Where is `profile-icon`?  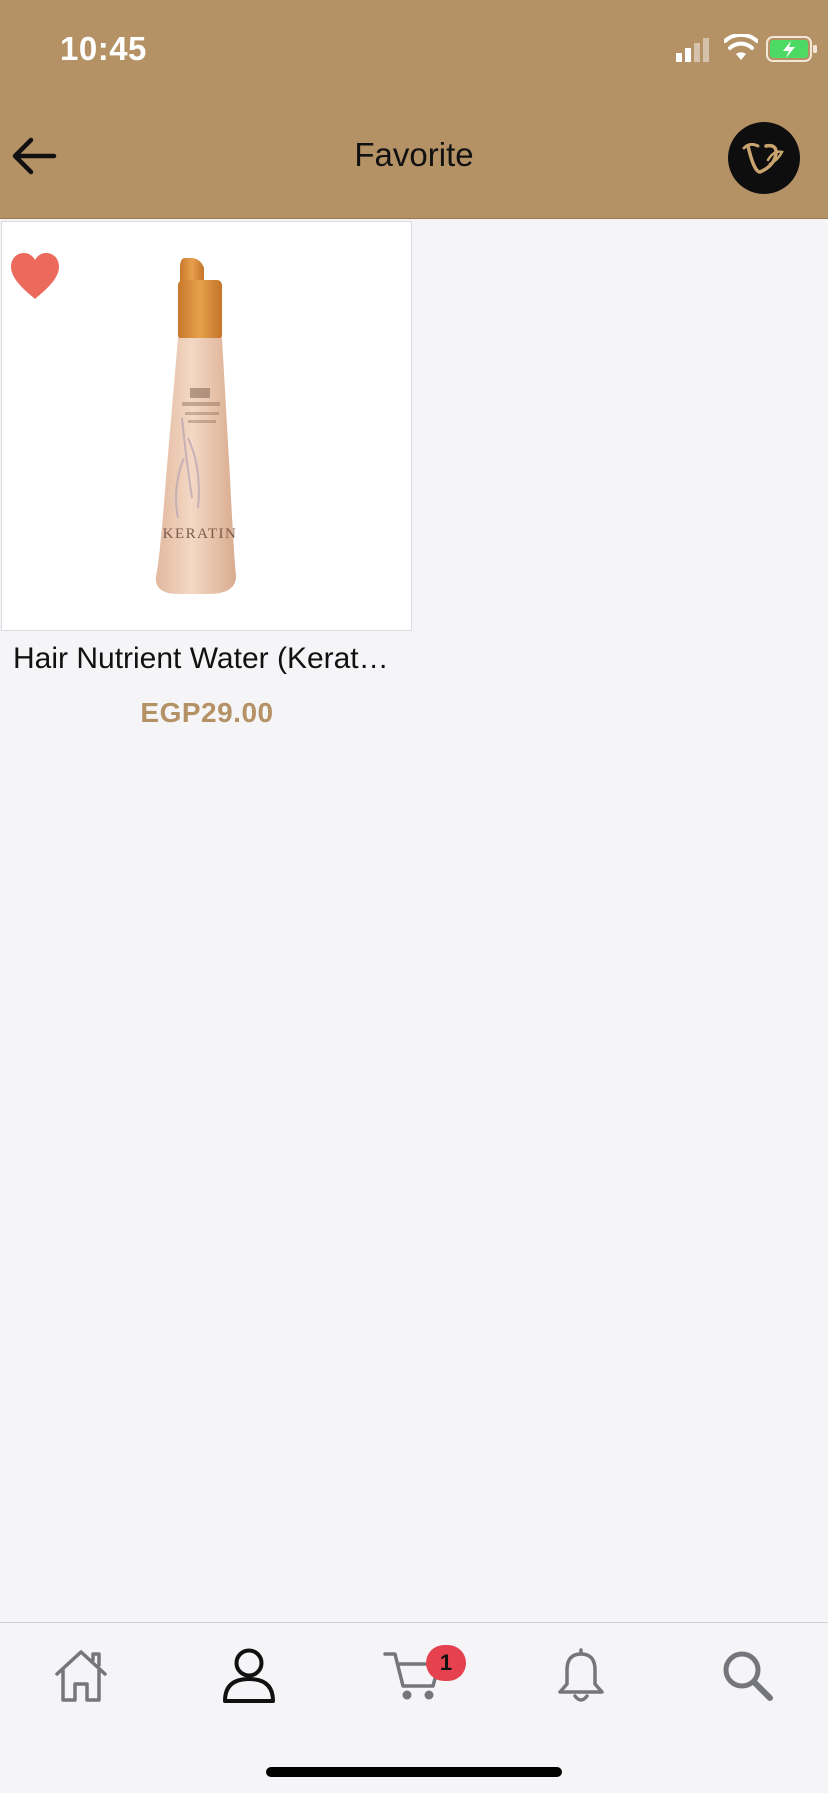
profile-icon is located at coordinates (249, 1675).